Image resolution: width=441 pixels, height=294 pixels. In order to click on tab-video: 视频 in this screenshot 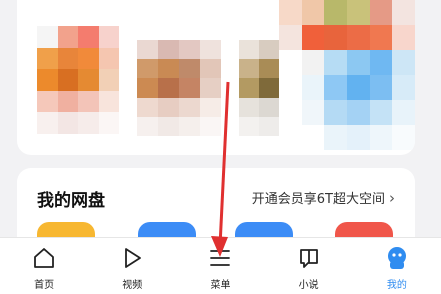, I will do `click(132, 267)`.